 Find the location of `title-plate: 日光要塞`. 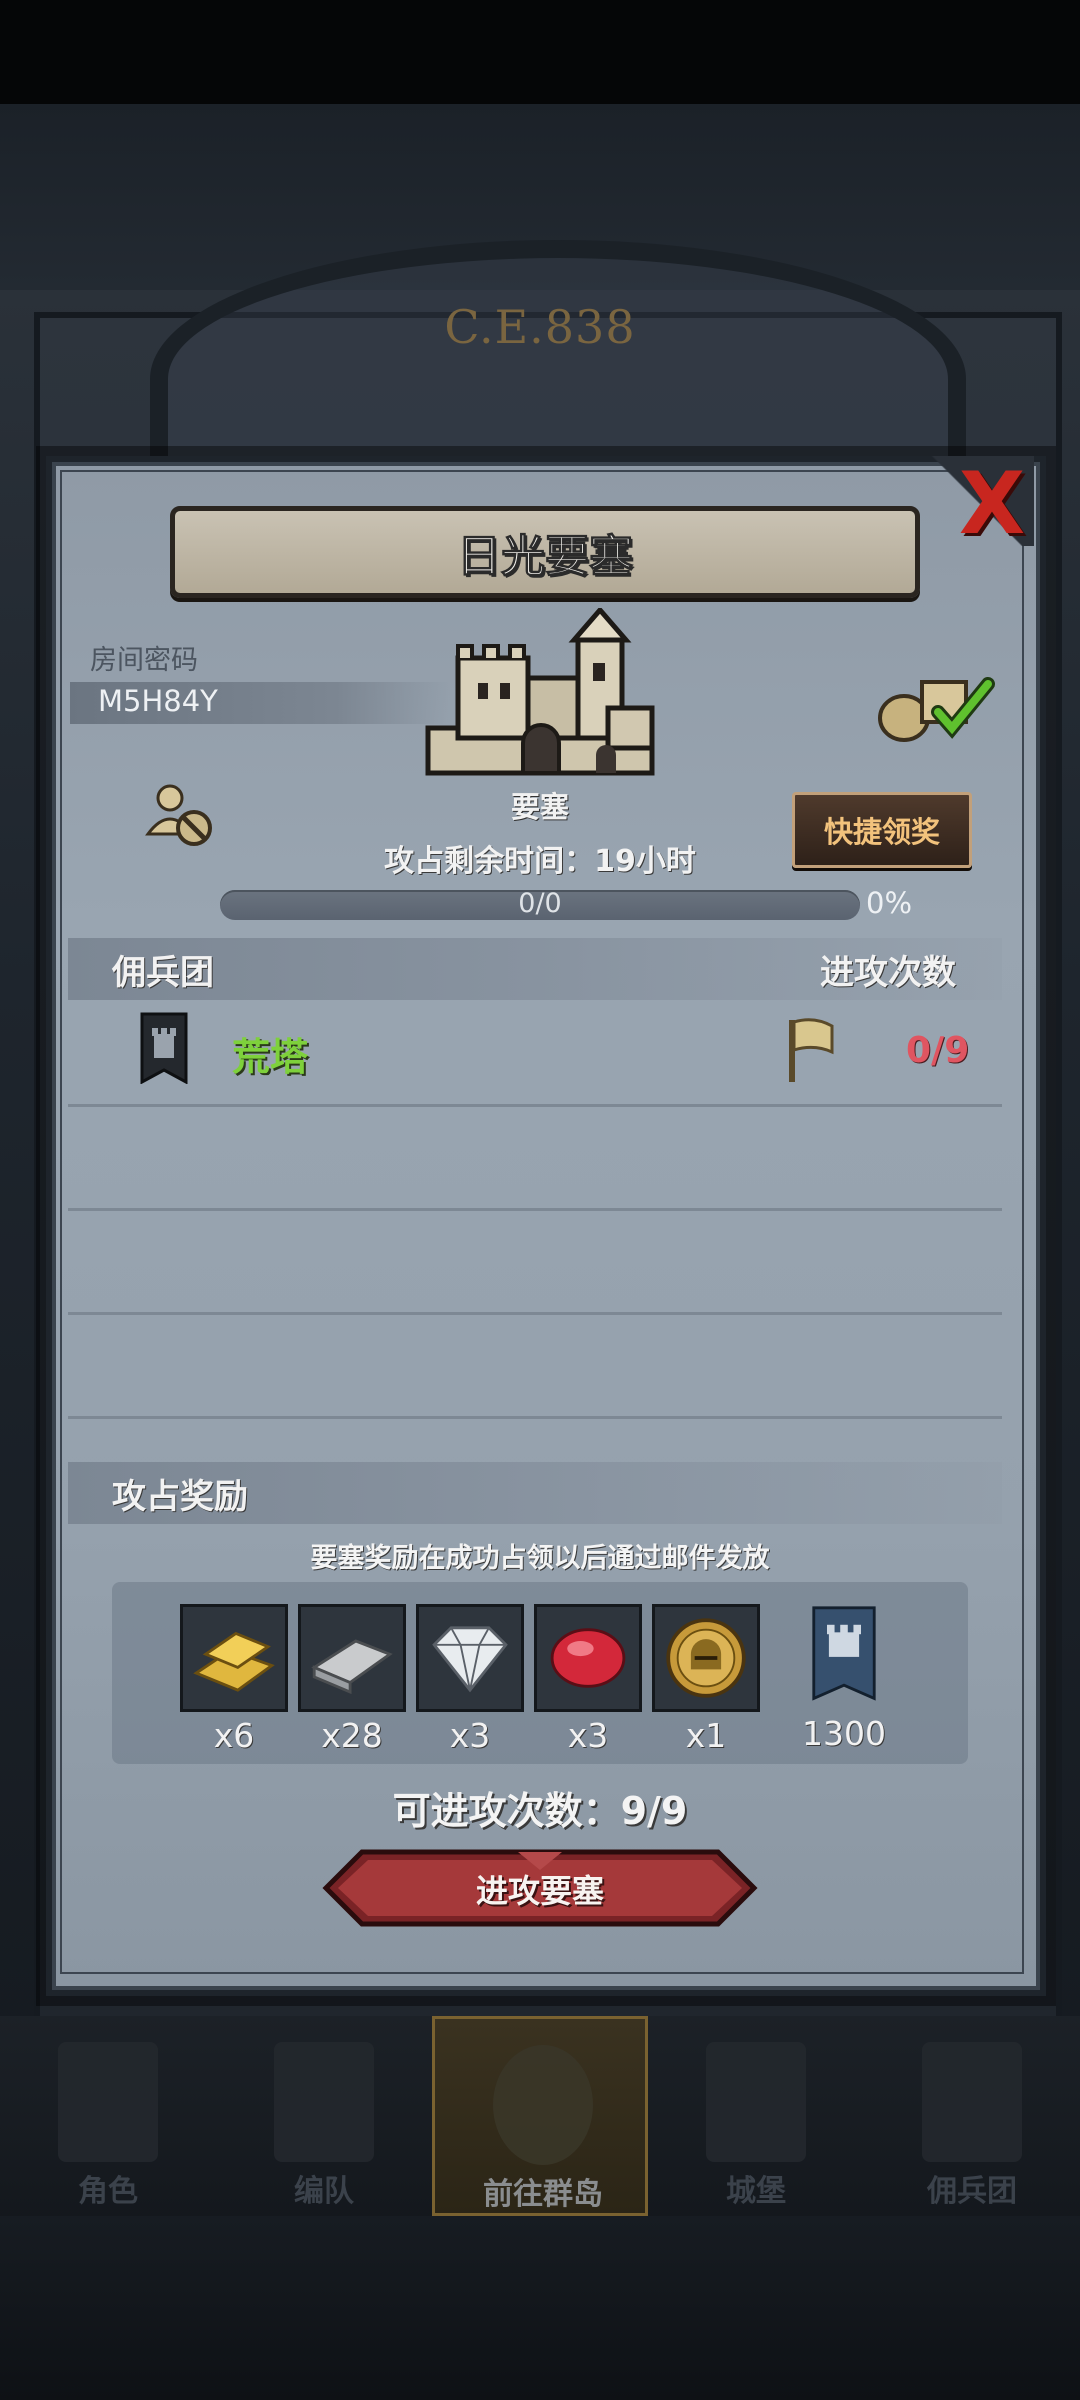

title-plate: 日光要塞 is located at coordinates (545, 552).